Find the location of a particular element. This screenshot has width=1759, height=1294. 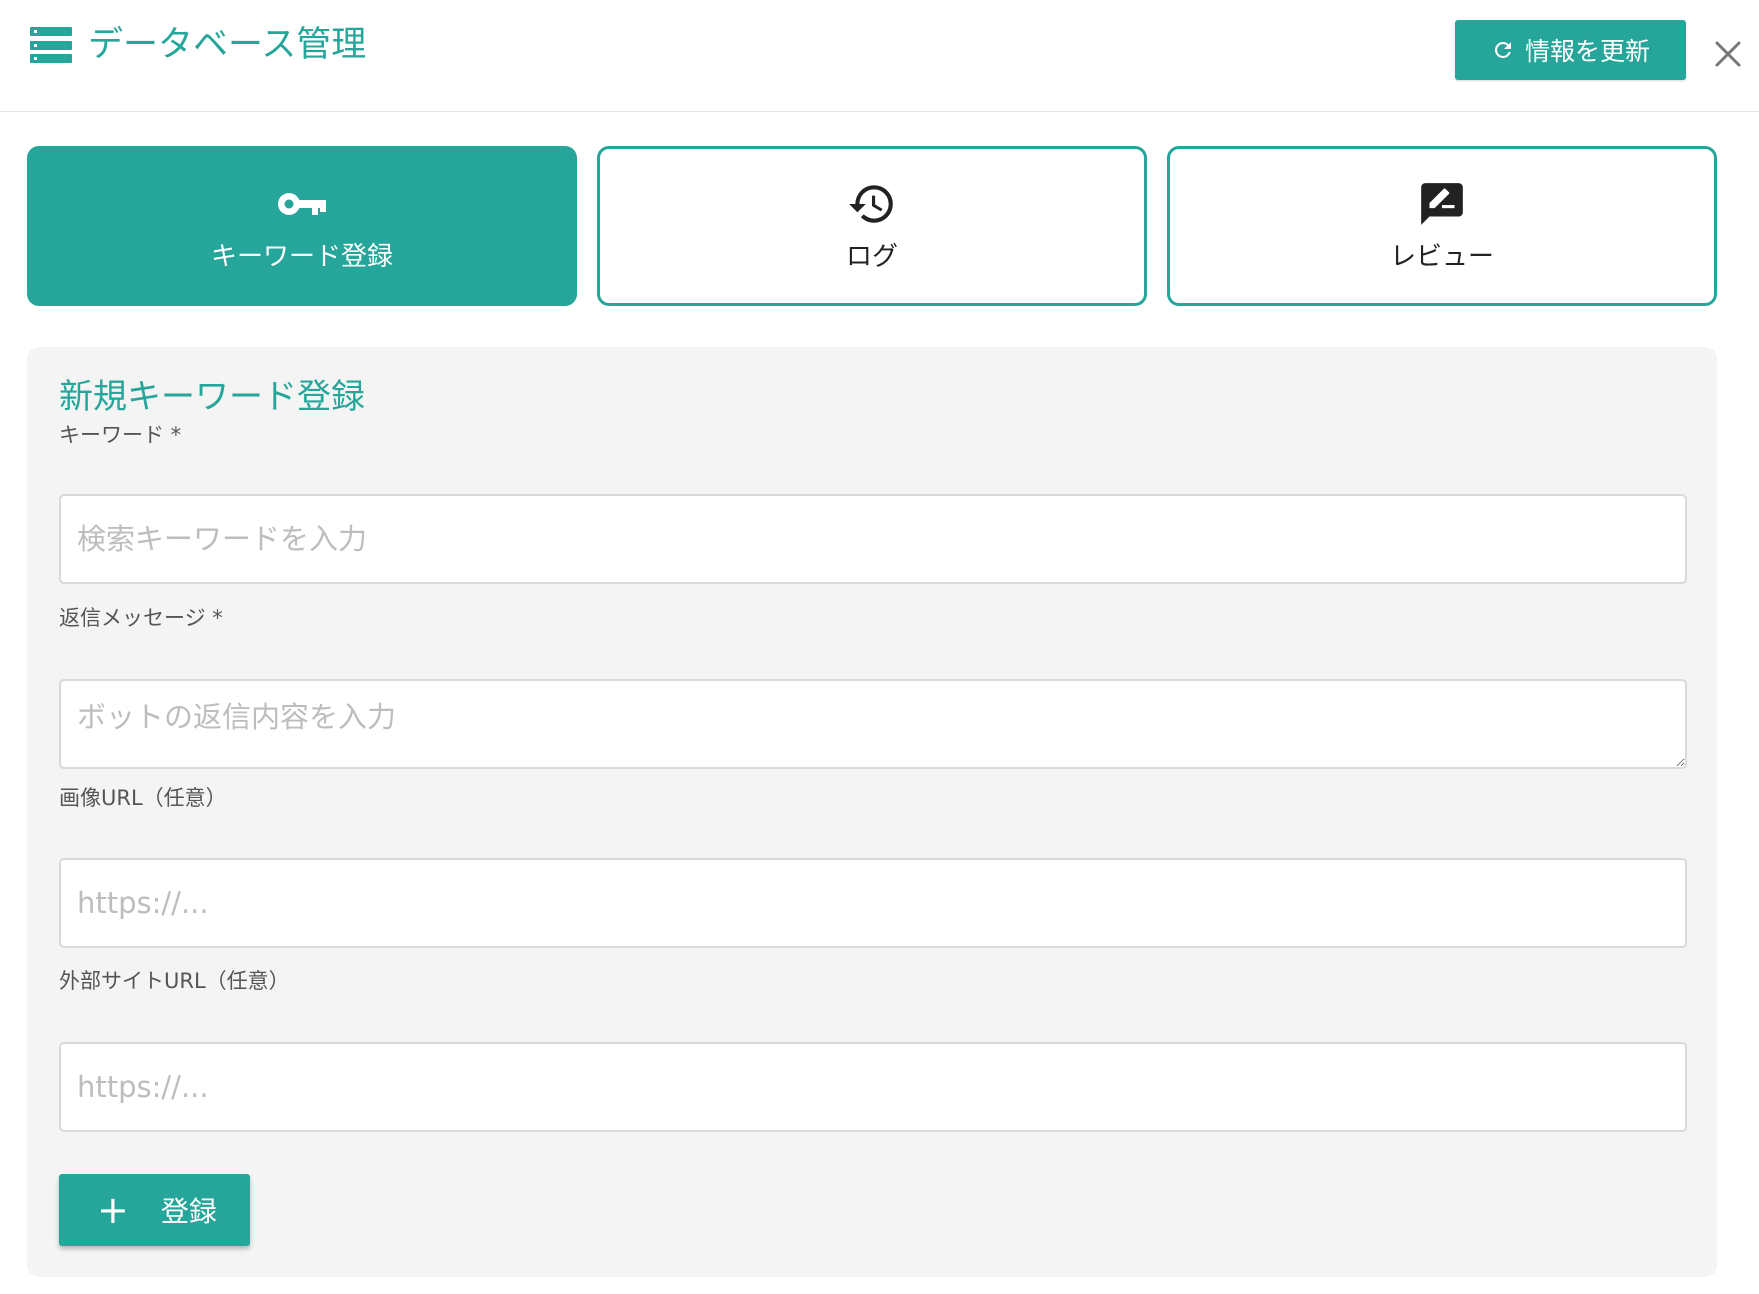

image-url-input is located at coordinates (873, 903).